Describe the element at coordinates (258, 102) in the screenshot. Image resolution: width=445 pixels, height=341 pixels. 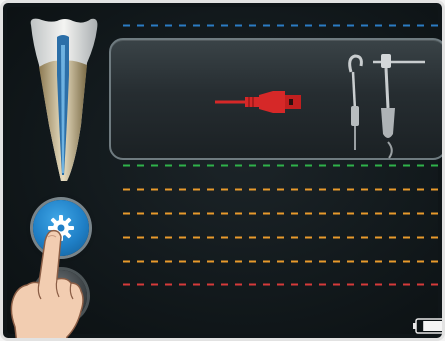
I see `usb-plug-icon` at that location.